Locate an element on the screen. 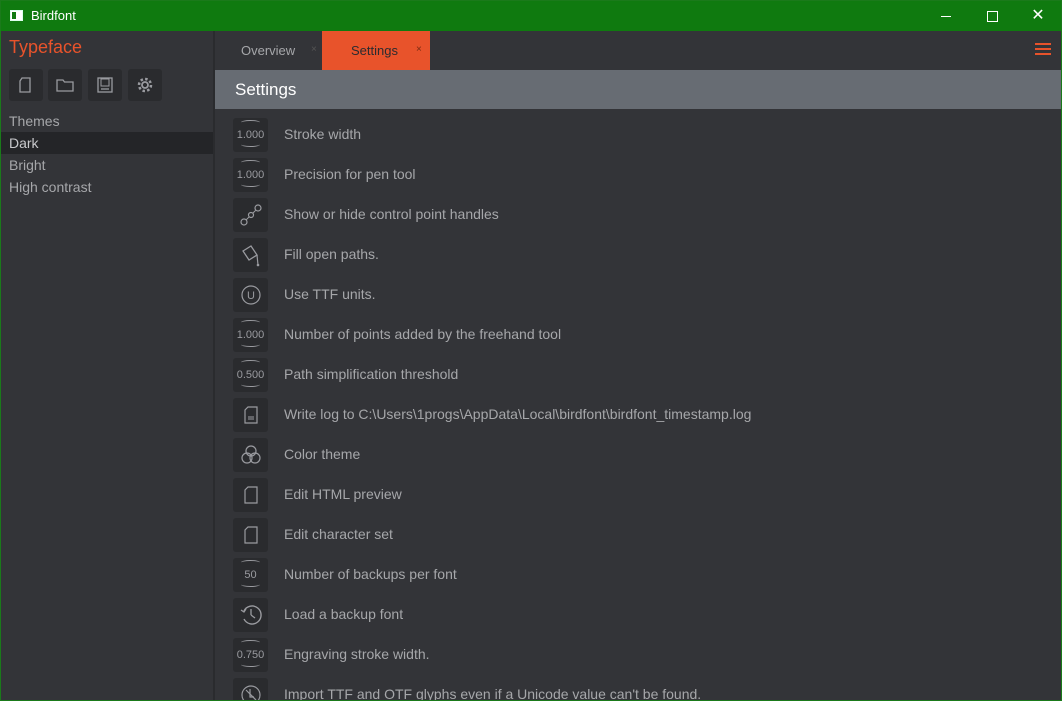 The width and height of the screenshot is (1062, 701). setting-label: Use TTF units. is located at coordinates (330, 294).